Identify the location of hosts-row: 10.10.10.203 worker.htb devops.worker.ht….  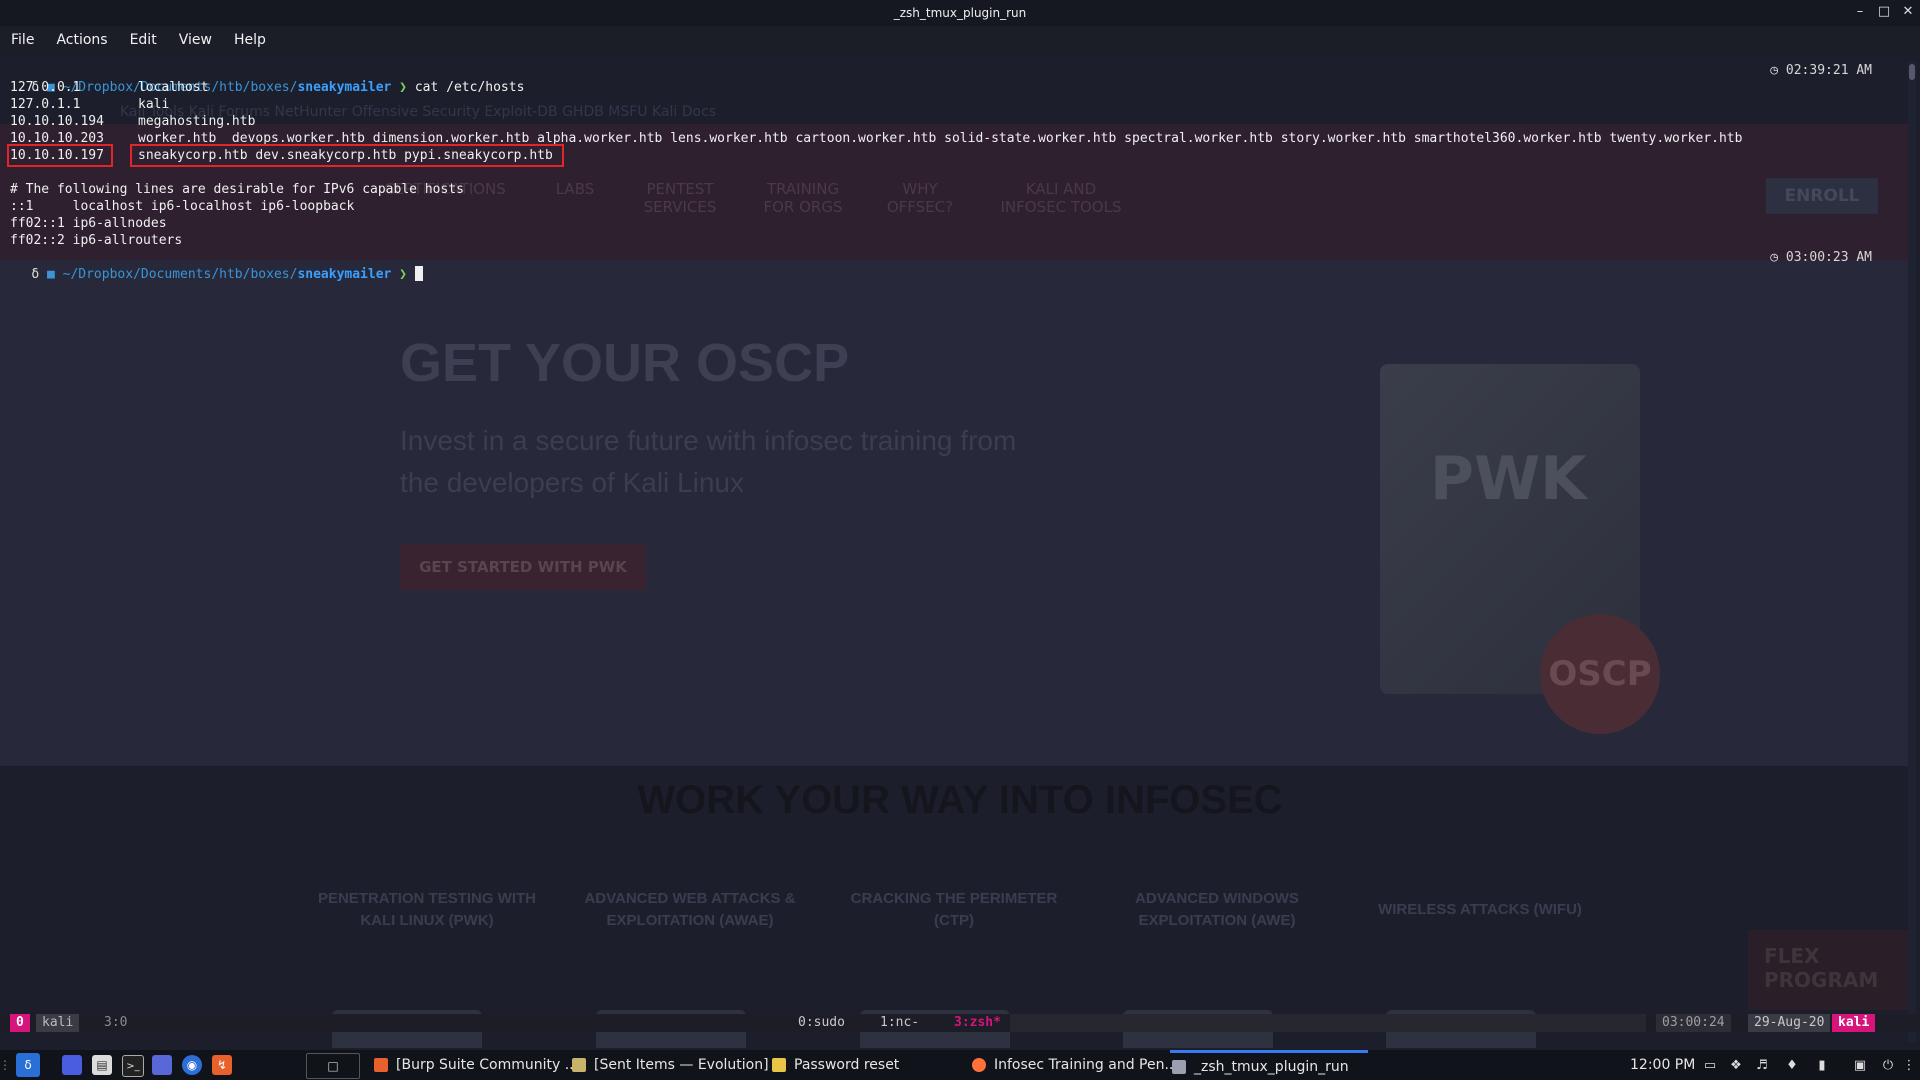
(955, 138).